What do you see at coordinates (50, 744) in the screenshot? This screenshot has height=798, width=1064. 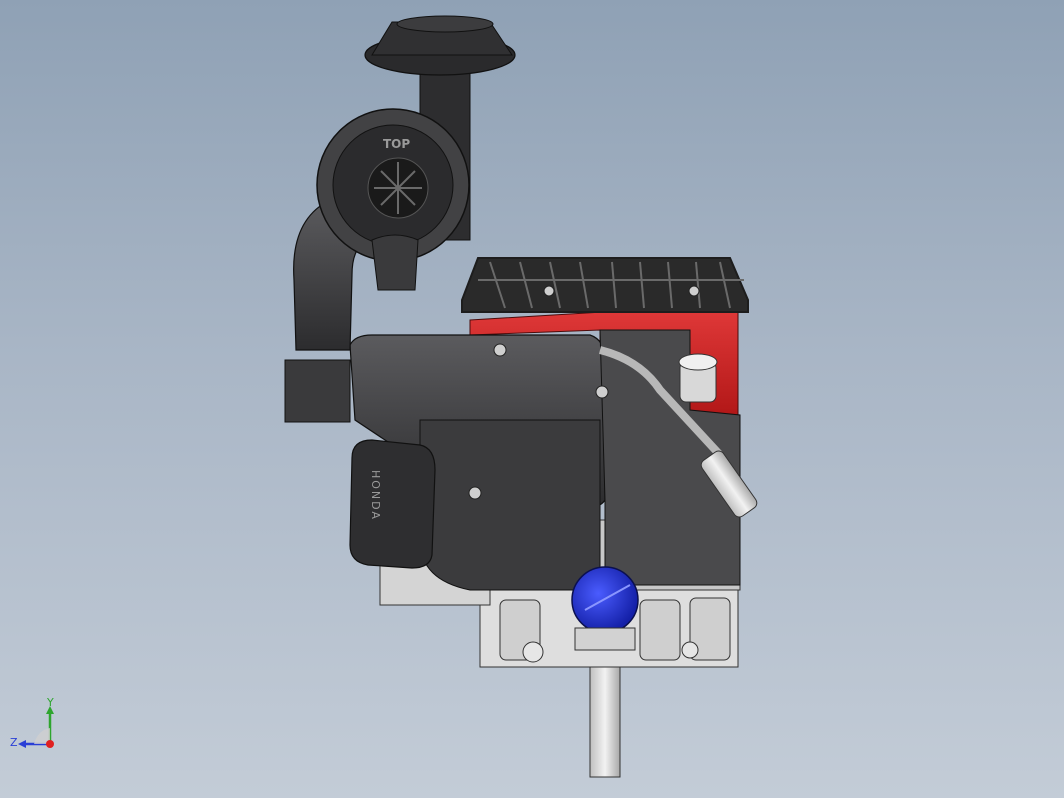 I see `x-axis-dot` at bounding box center [50, 744].